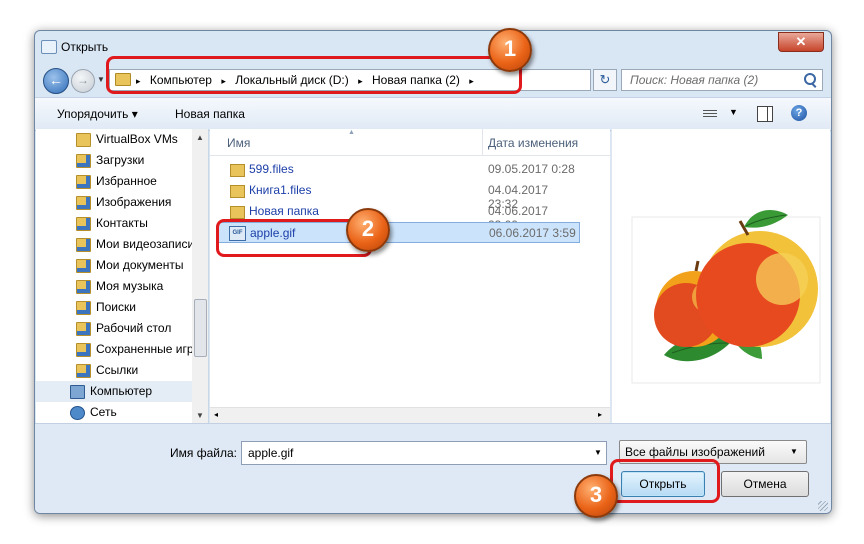 The image size is (864, 544). What do you see at coordinates (83, 203) in the screenshot?
I see `pictures-folder-icon` at bounding box center [83, 203].